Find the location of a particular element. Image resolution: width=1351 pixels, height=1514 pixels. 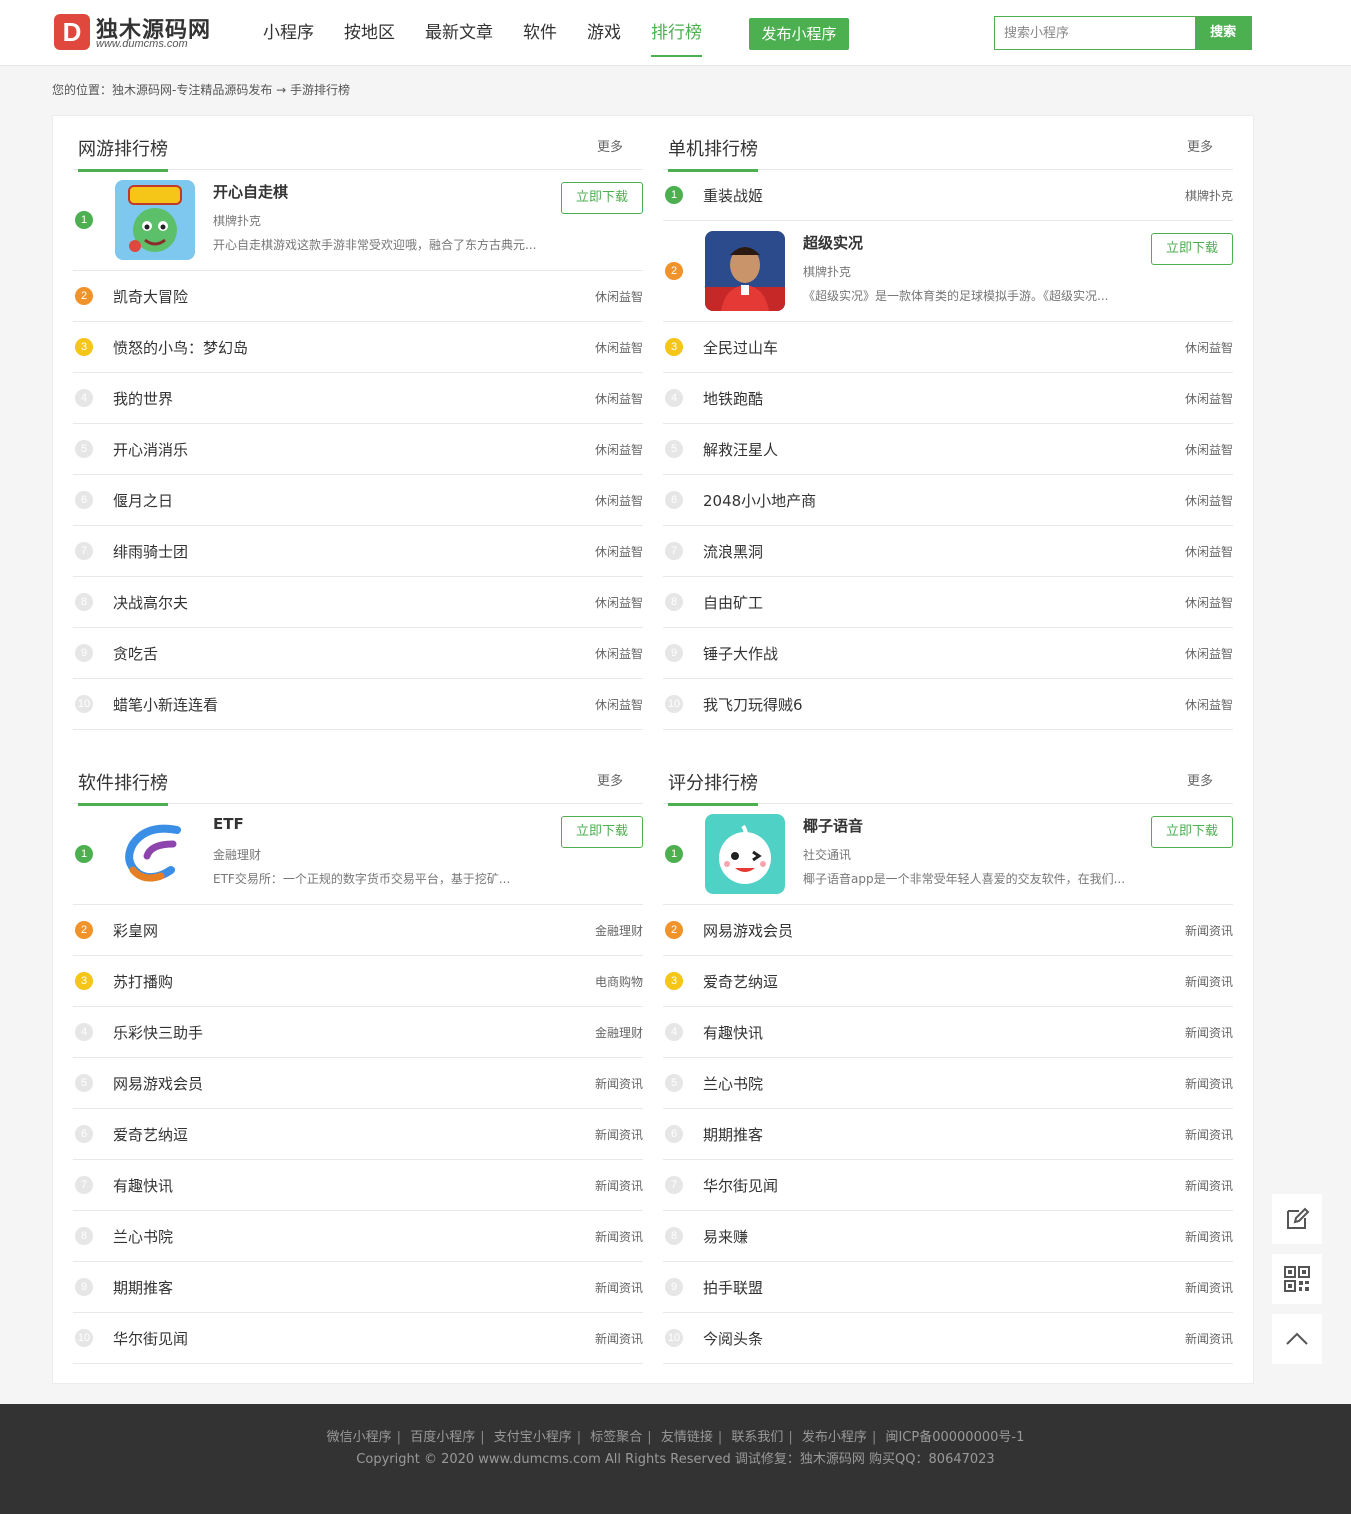

list-item: 9 期期推客 新闻资讯 is located at coordinates (358, 1287).